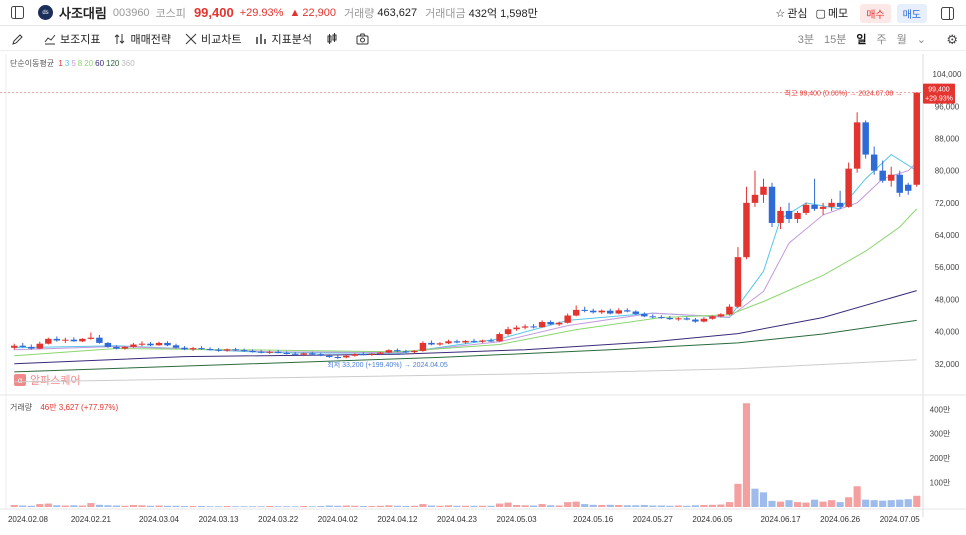 The image size is (966, 535). I want to click on period-week: 주, so click(882, 39).